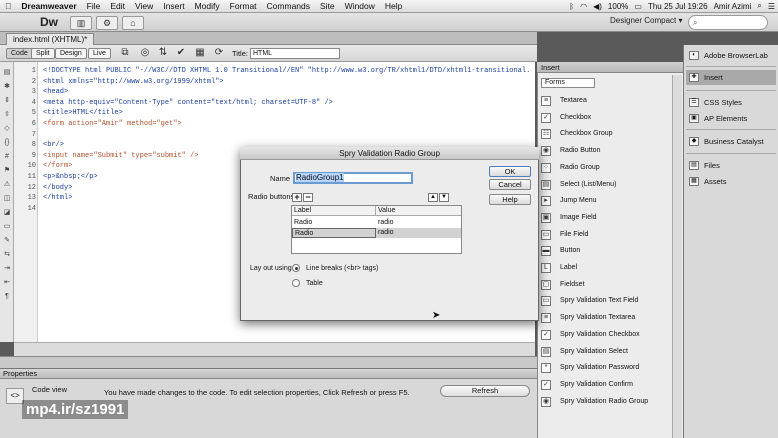 The height and width of the screenshot is (438, 778). I want to click on menu-commands: Commands, so click(288, 6).